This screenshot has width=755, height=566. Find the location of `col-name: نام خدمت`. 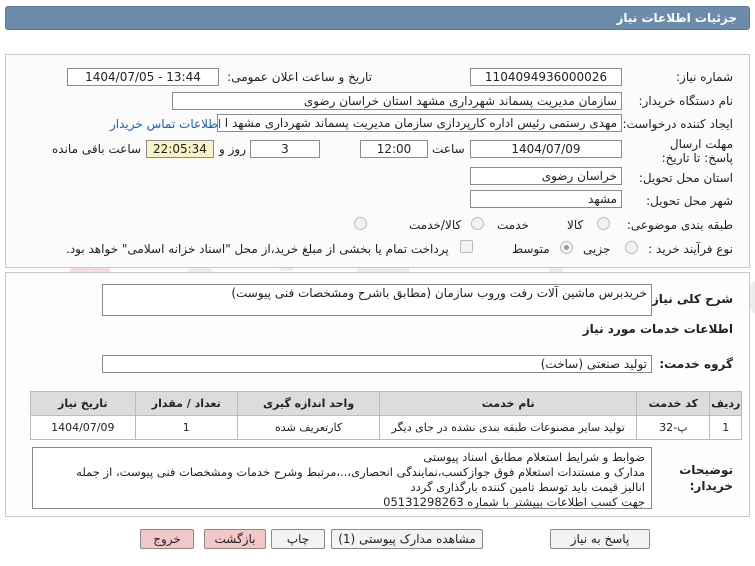

col-name: نام خدمت is located at coordinates (508, 403).